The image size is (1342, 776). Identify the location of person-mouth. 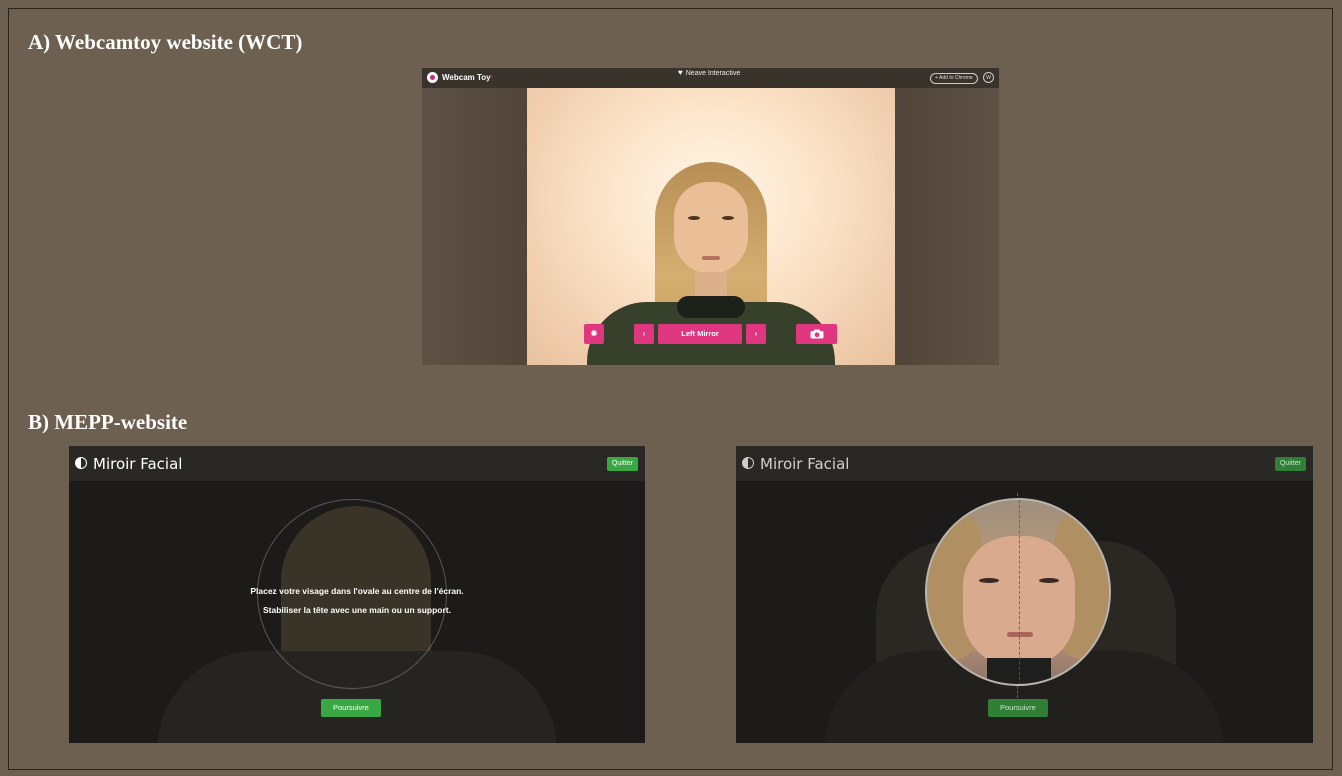
(711, 258).